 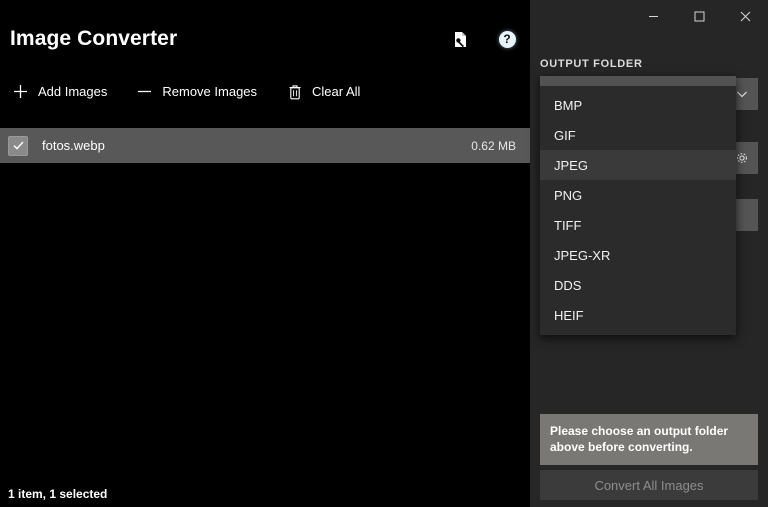 I want to click on header-actions: ?, so click(x=484, y=39).